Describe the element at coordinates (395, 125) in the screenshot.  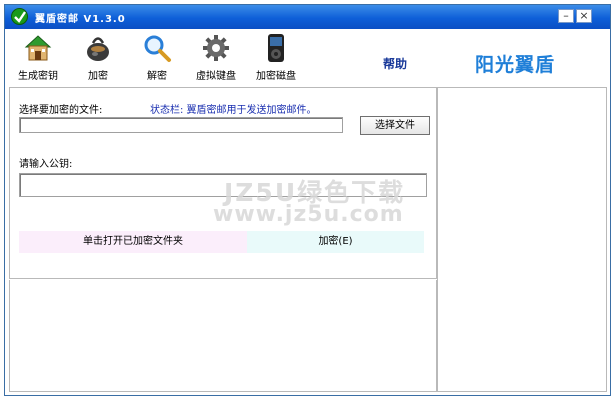
I see `choose-file-button: 选择文件` at that location.